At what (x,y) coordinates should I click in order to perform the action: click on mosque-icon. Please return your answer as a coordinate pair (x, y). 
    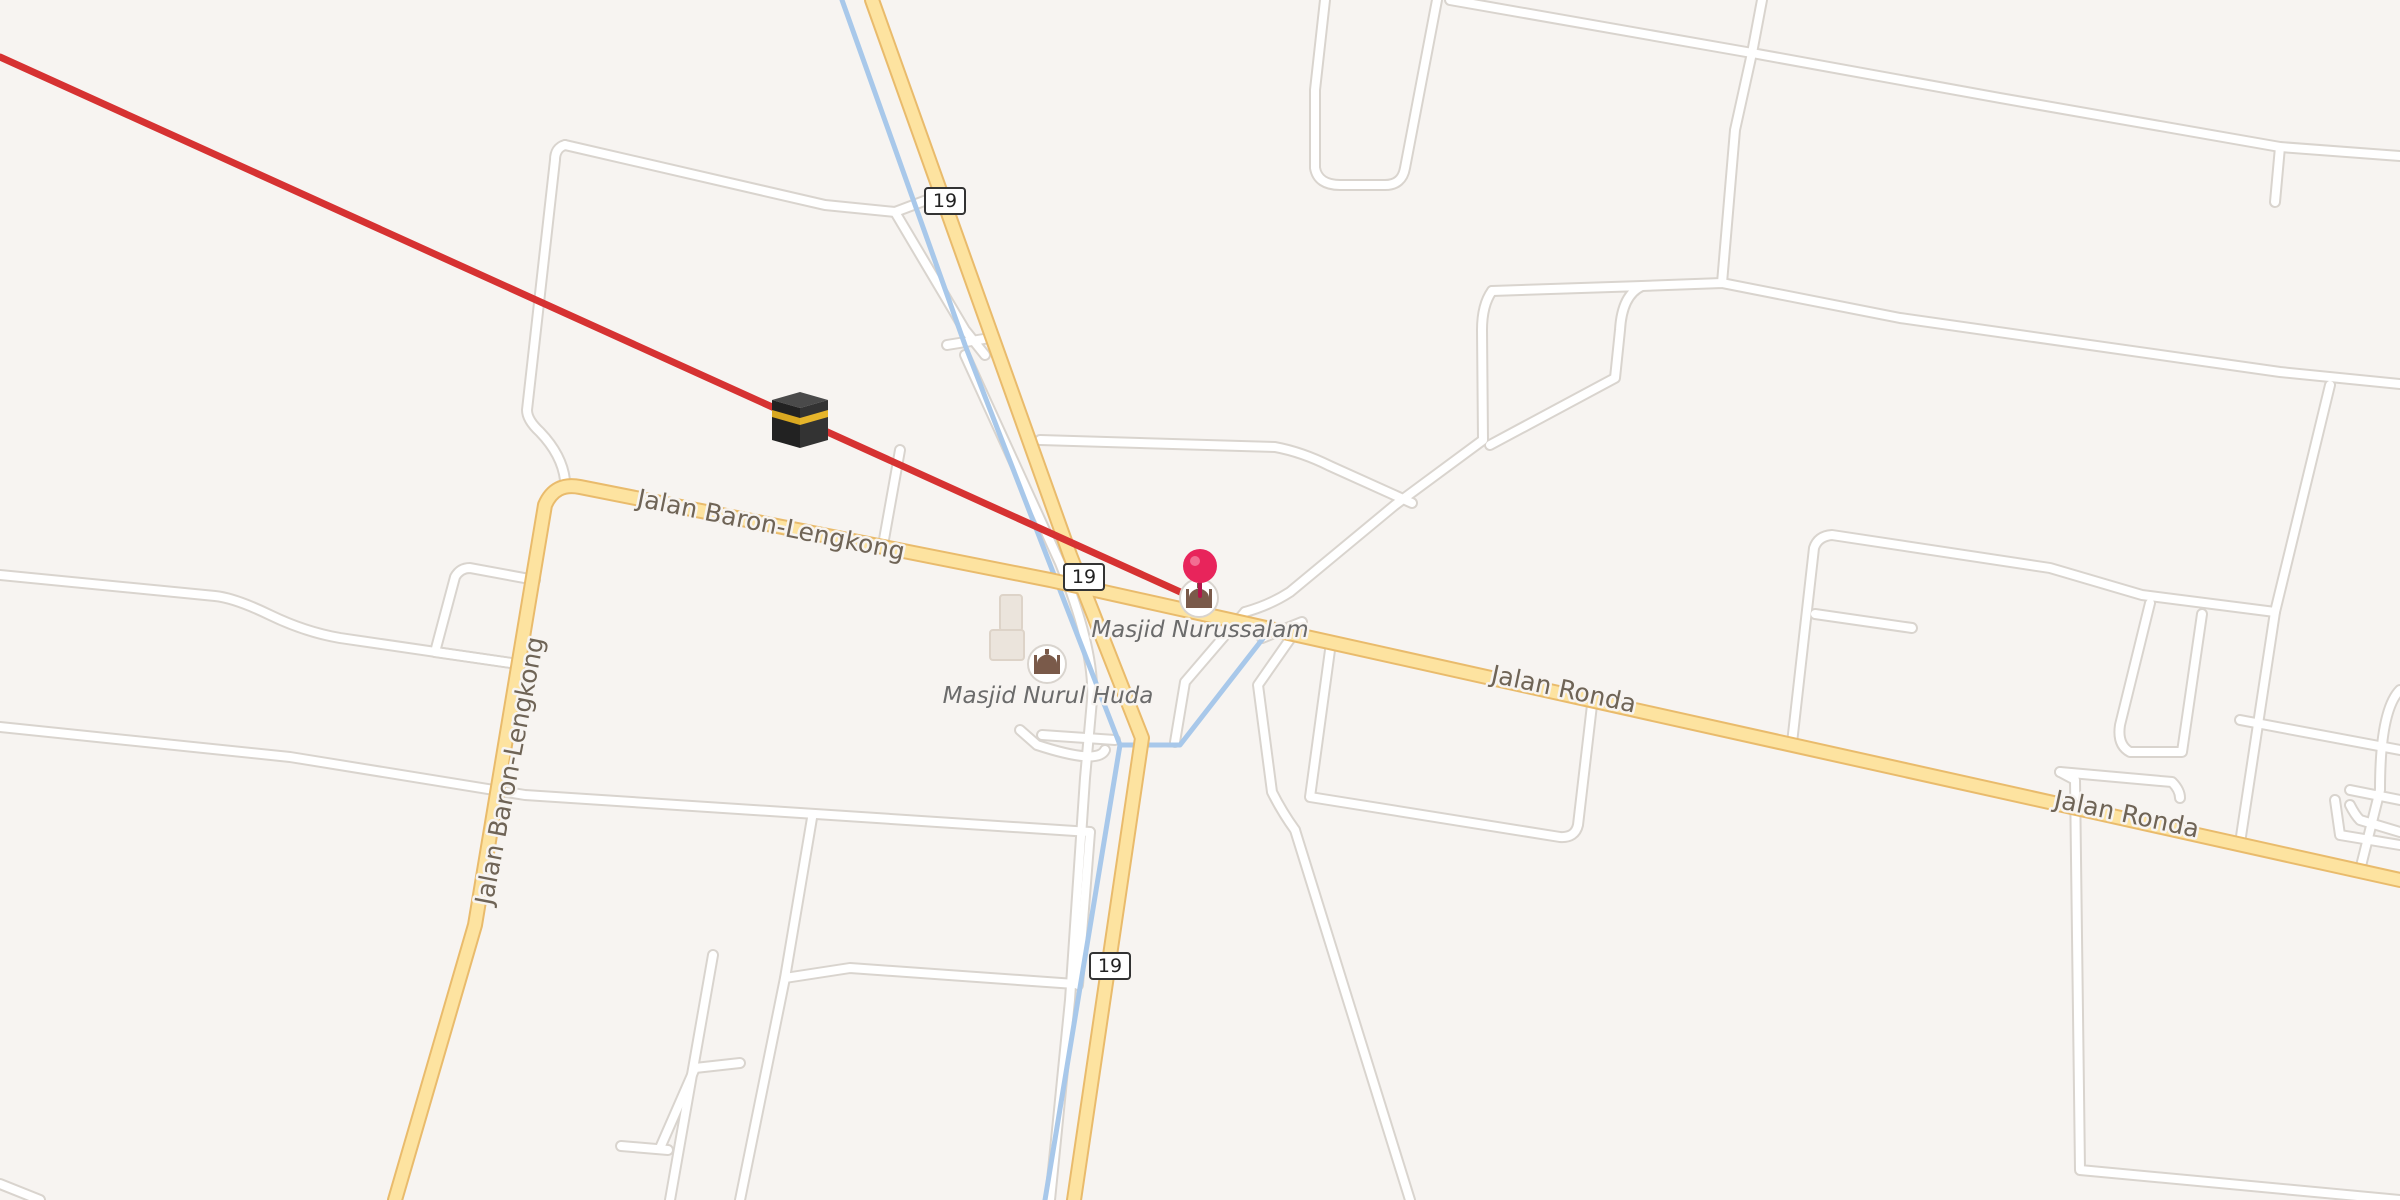
    Looking at the image, I should click on (1047, 664).